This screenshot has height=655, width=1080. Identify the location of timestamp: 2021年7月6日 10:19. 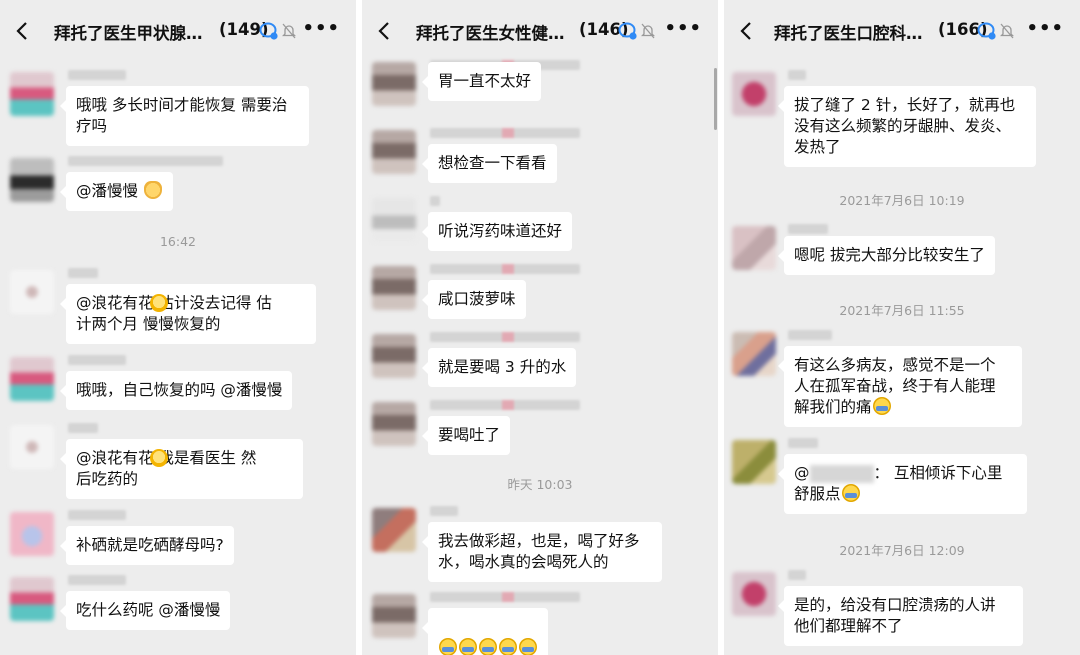
(902, 200).